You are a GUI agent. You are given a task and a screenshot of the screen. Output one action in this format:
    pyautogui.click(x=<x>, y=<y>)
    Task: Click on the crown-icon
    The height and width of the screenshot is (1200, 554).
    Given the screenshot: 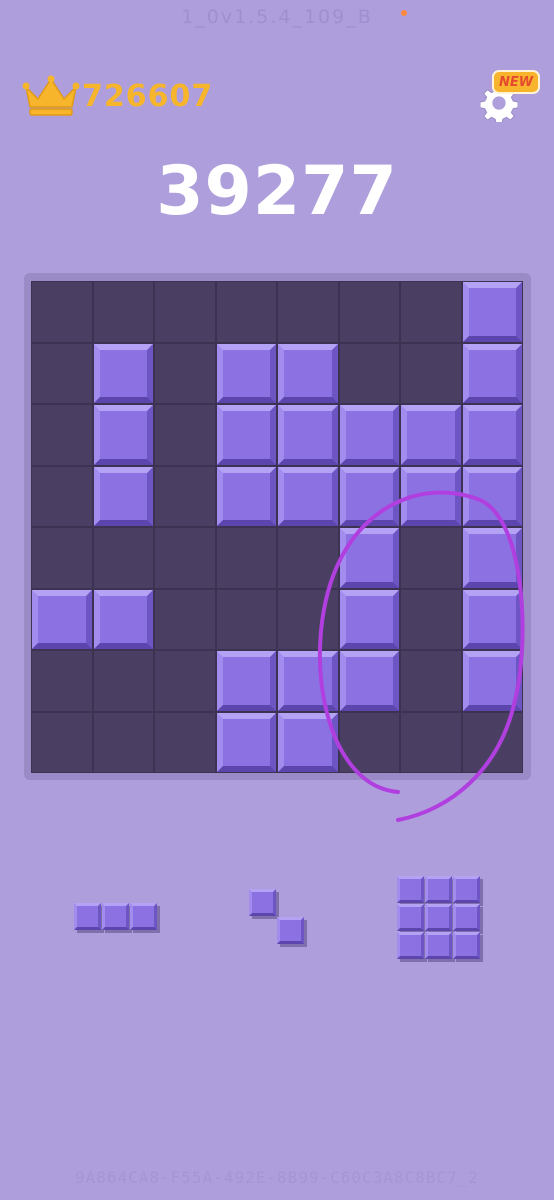 What is the action you would take?
    pyautogui.click(x=51, y=95)
    